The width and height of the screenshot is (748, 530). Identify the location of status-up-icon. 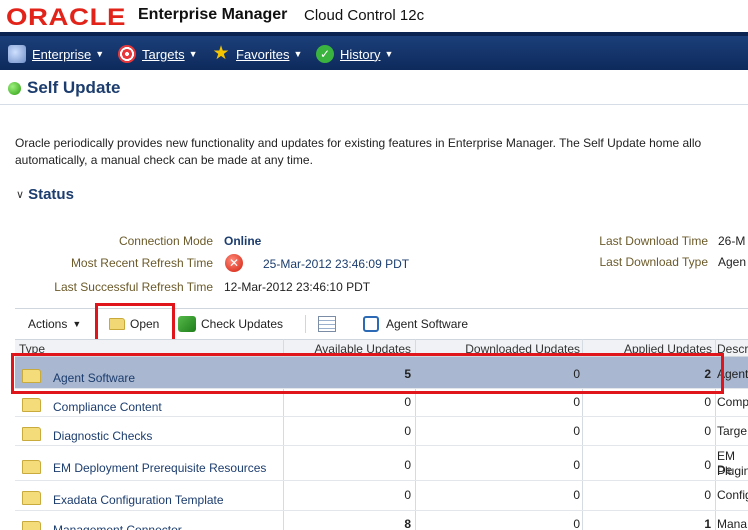
(14, 88).